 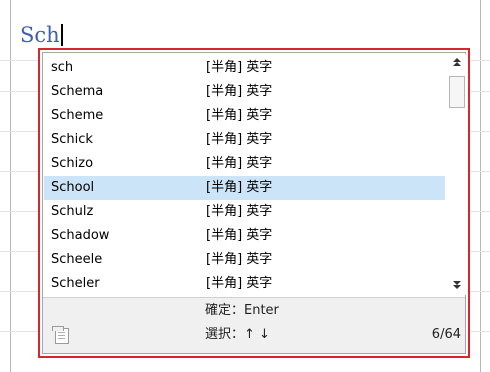 I want to click on candidate-item: Schizo [半角] 英字, so click(x=244, y=164).